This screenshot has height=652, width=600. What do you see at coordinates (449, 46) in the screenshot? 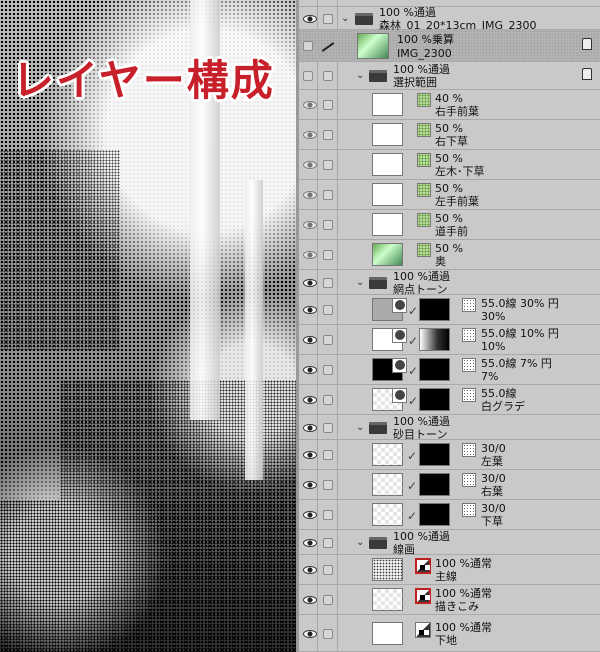
I see `layer-row: 100 %乗算 IMG_2300` at bounding box center [449, 46].